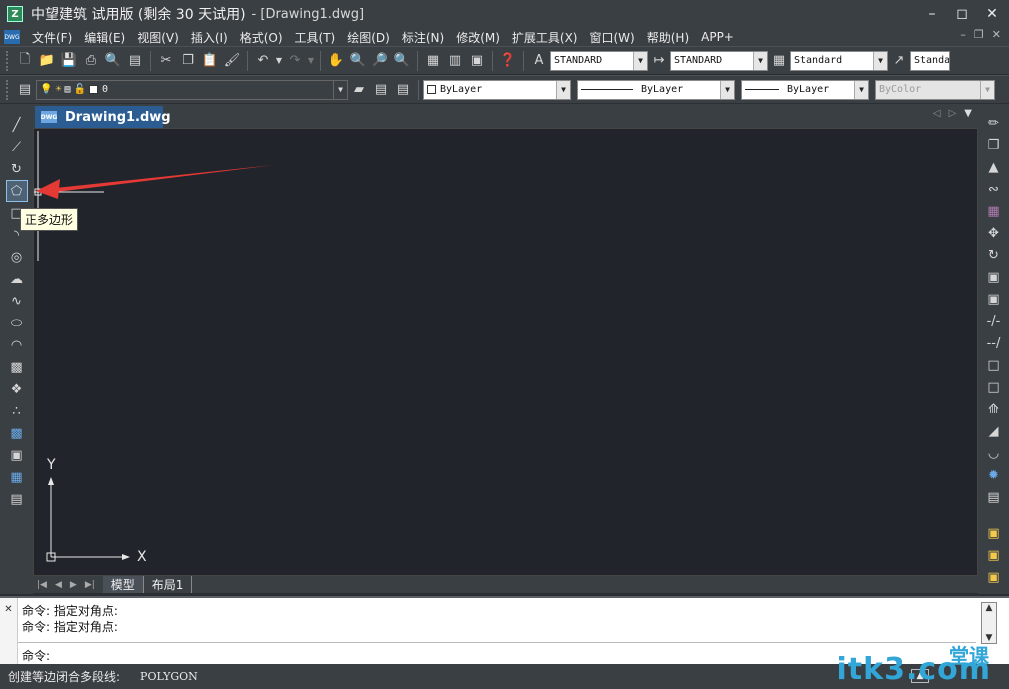 The height and width of the screenshot is (689, 1009). I want to click on tab-drawing1: DWG Drawing1.dwg, so click(103, 117).